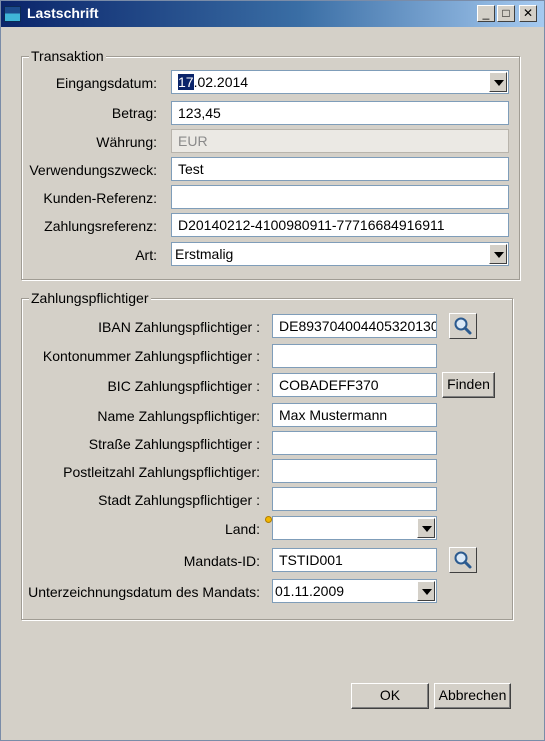  Describe the element at coordinates (126, 142) in the screenshot. I see `waehrung-label: Währung:` at that location.